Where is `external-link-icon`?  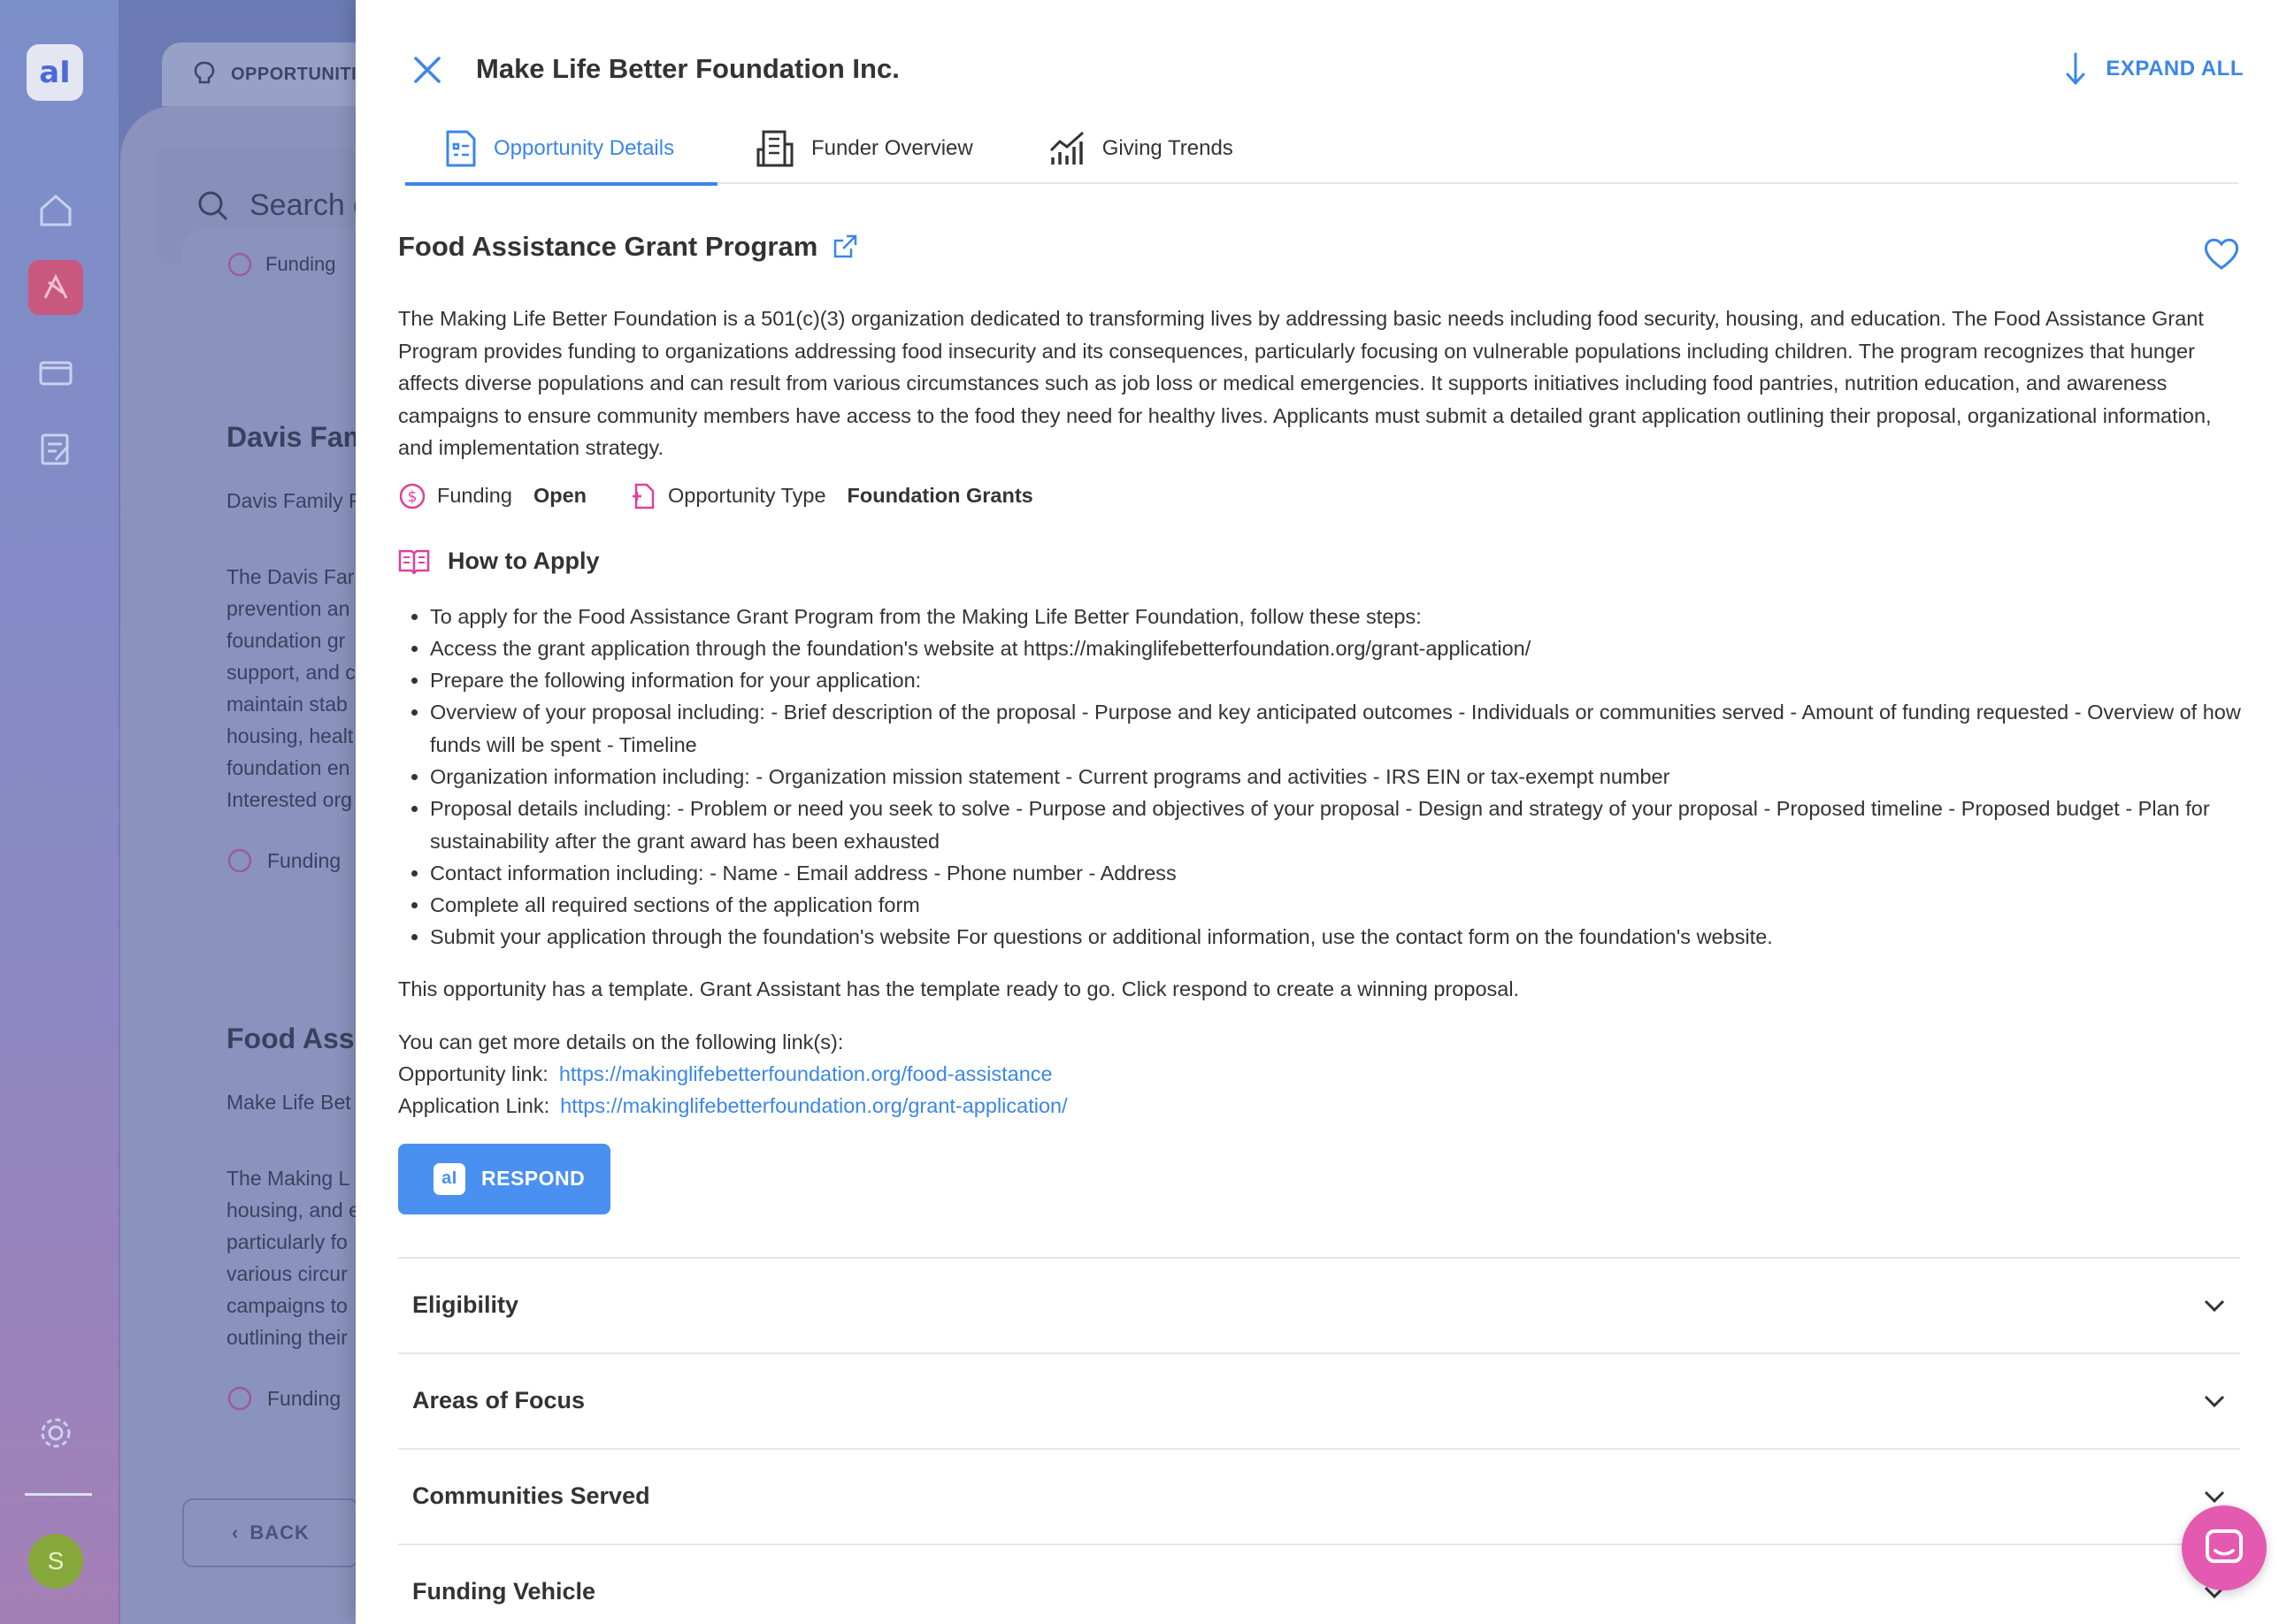 external-link-icon is located at coordinates (845, 247).